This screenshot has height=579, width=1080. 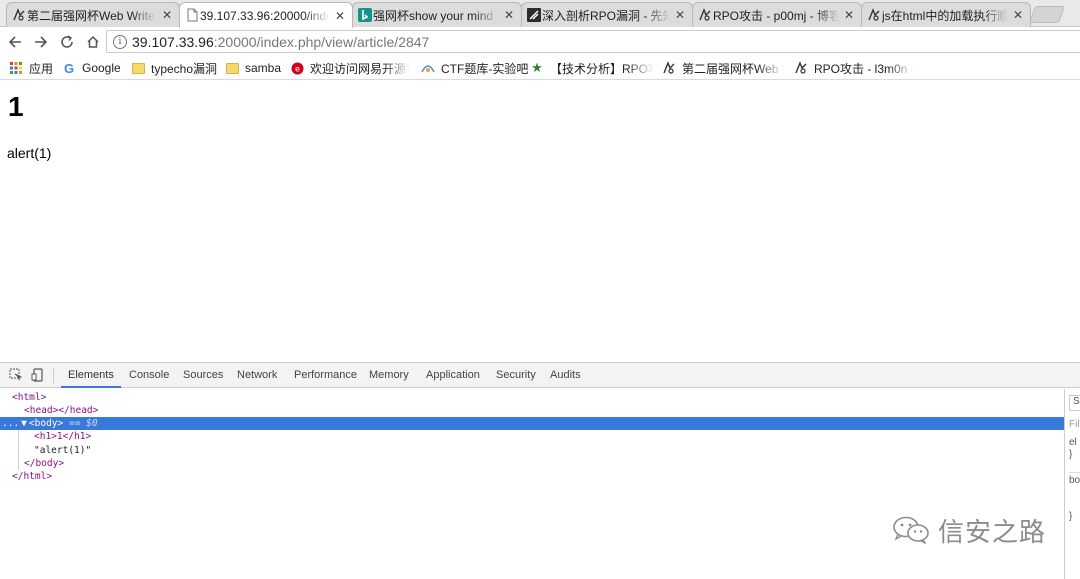 What do you see at coordinates (120, 41) in the screenshot?
I see `info-icon: i` at bounding box center [120, 41].